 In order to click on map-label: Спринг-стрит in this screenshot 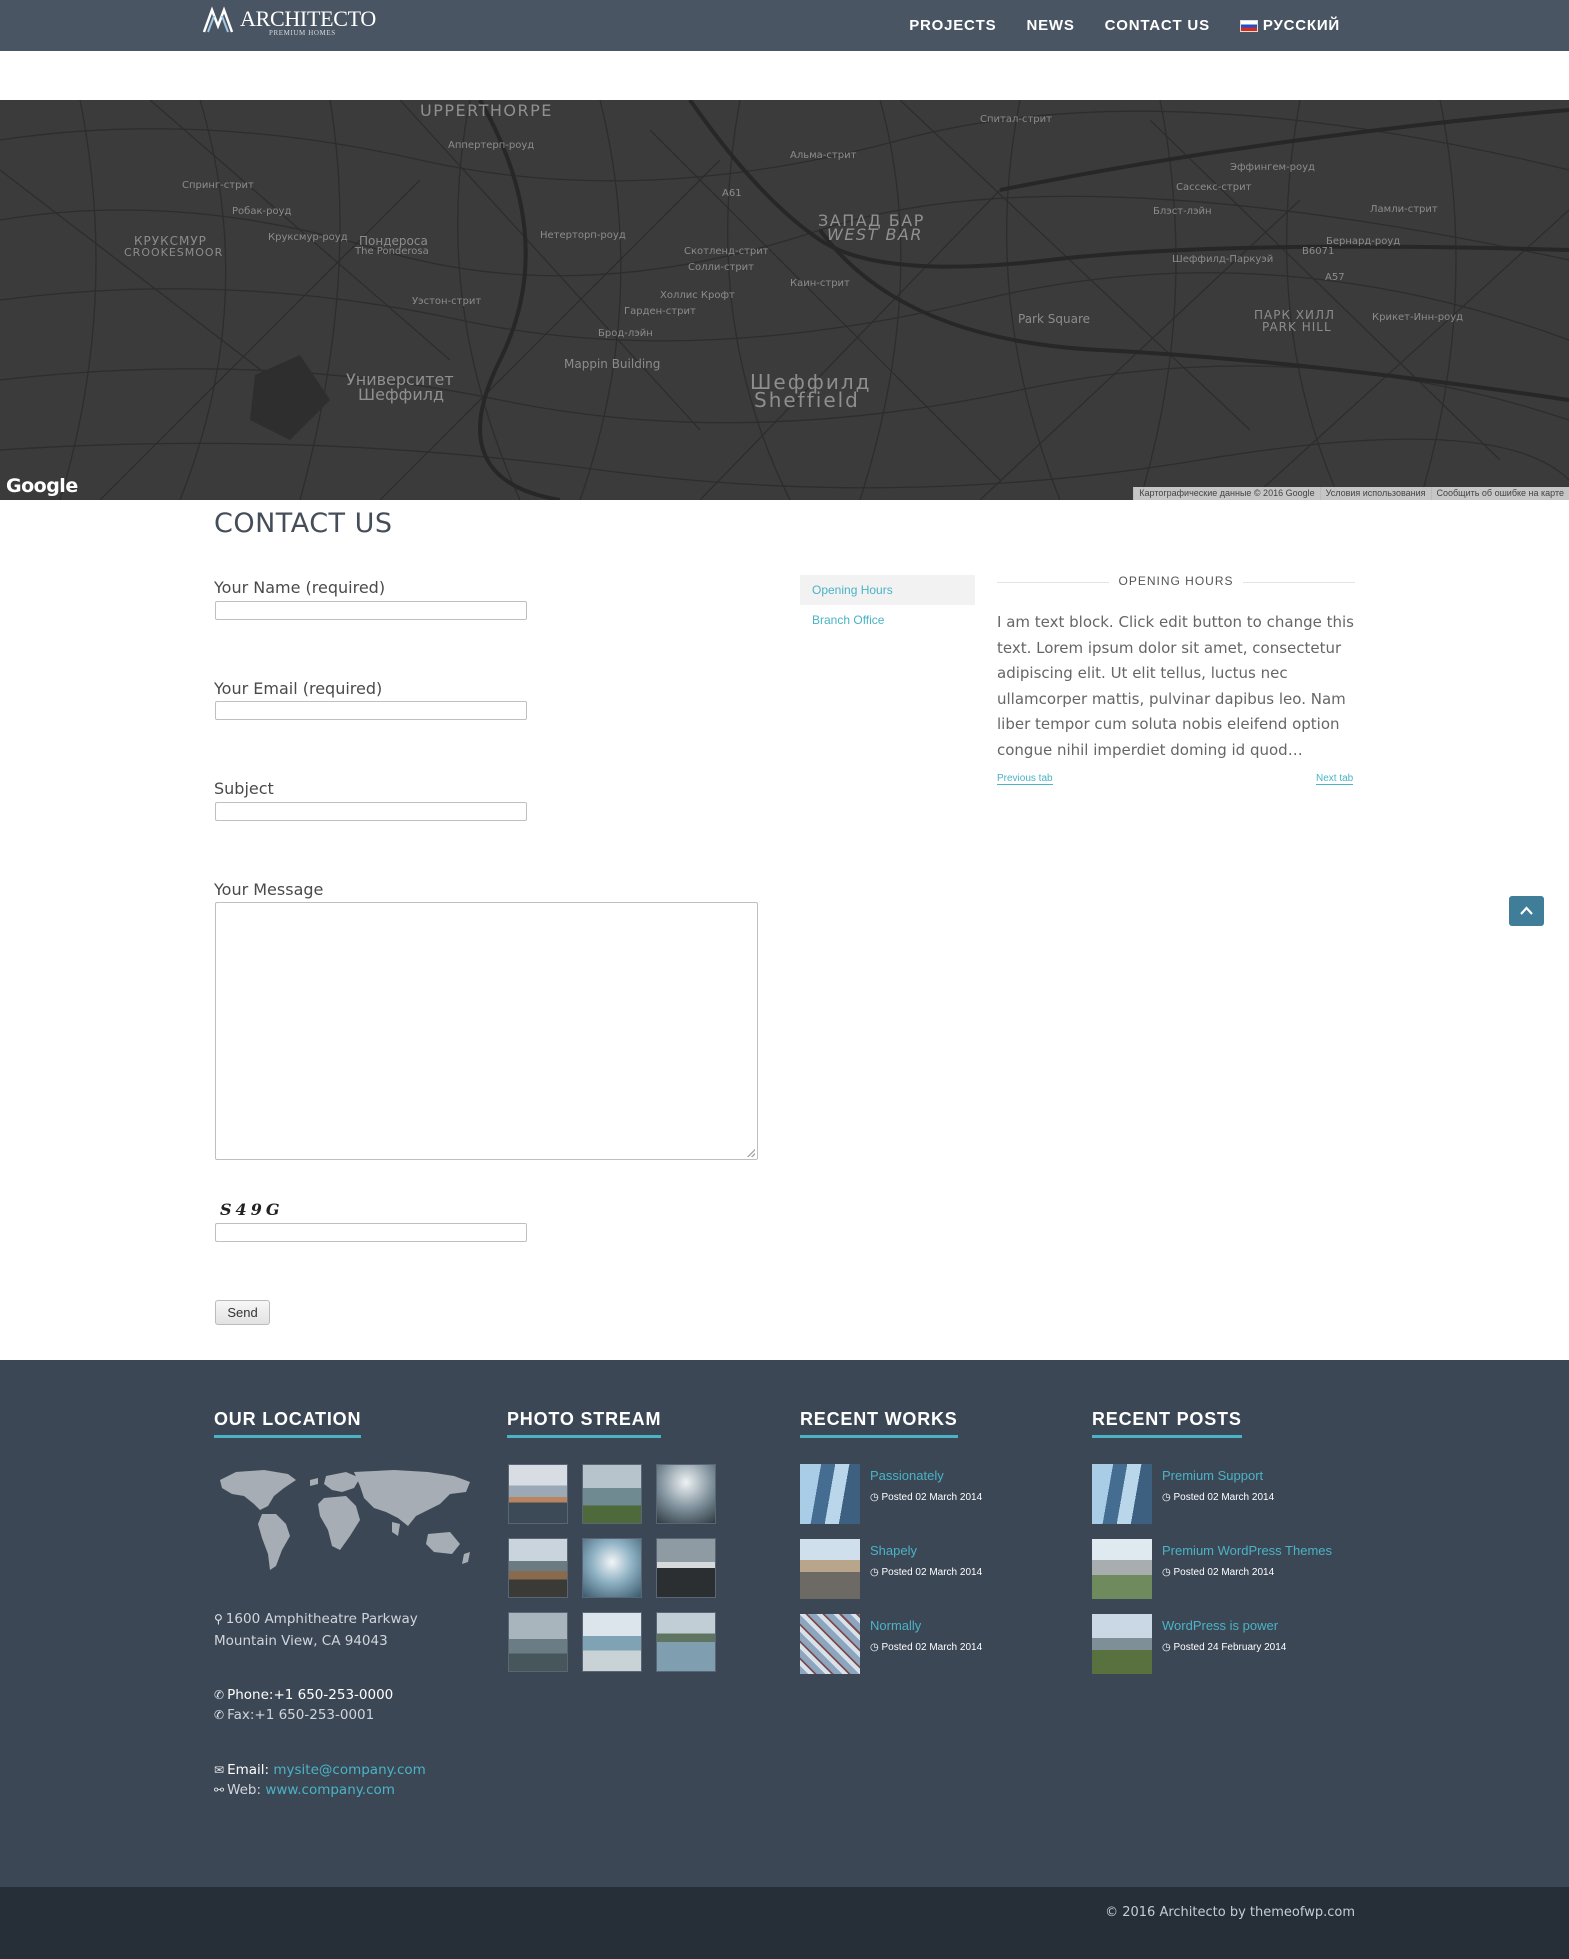, I will do `click(218, 185)`.